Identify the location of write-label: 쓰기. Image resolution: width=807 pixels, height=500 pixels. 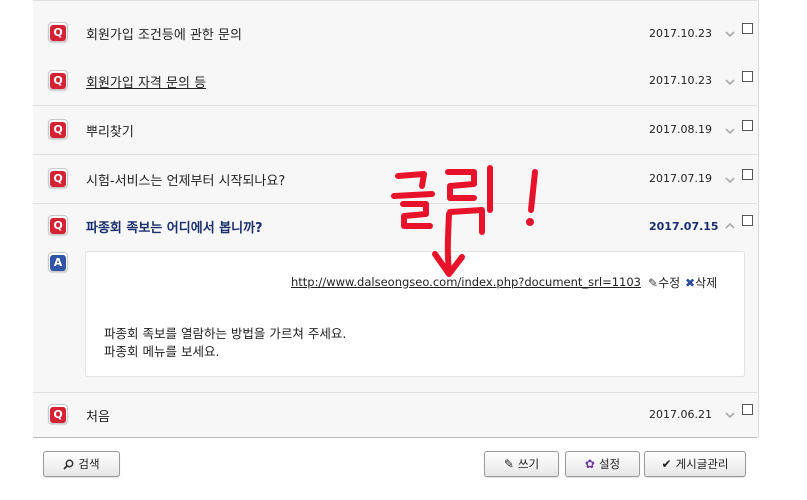
(528, 464).